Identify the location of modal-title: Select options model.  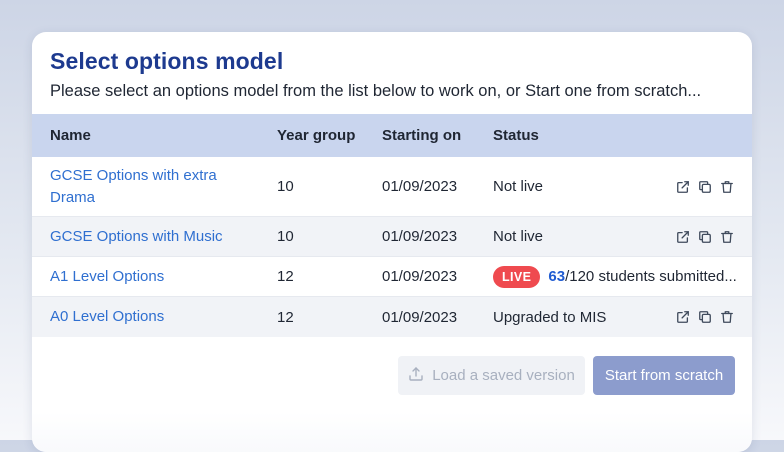
(167, 61).